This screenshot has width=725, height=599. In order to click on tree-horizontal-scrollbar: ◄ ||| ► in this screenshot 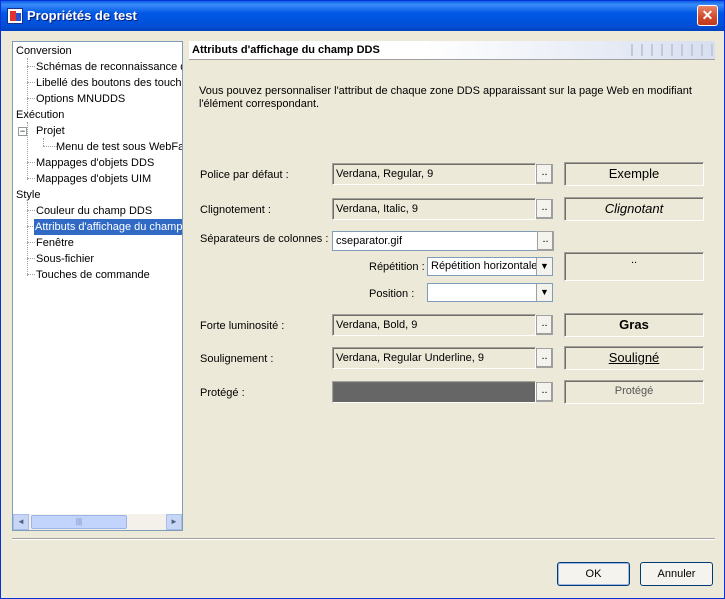, I will do `click(97, 522)`.